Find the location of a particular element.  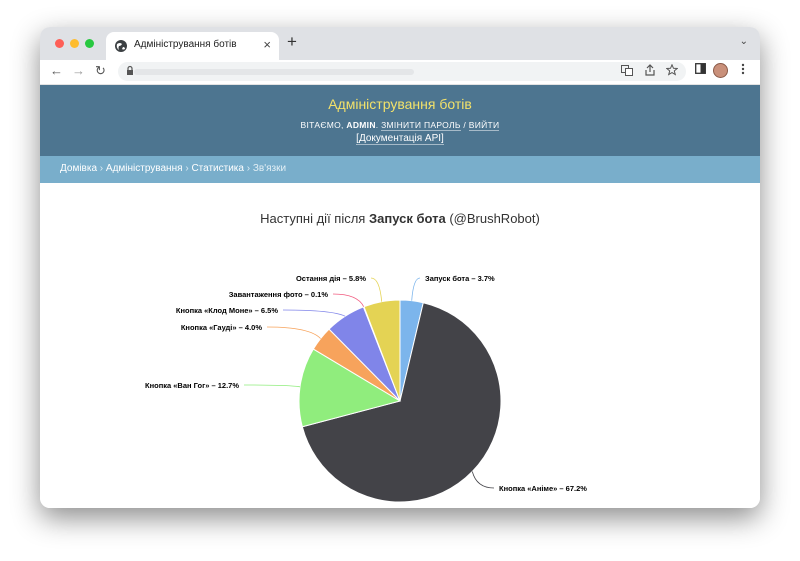

forward-button: → is located at coordinates (78, 70).